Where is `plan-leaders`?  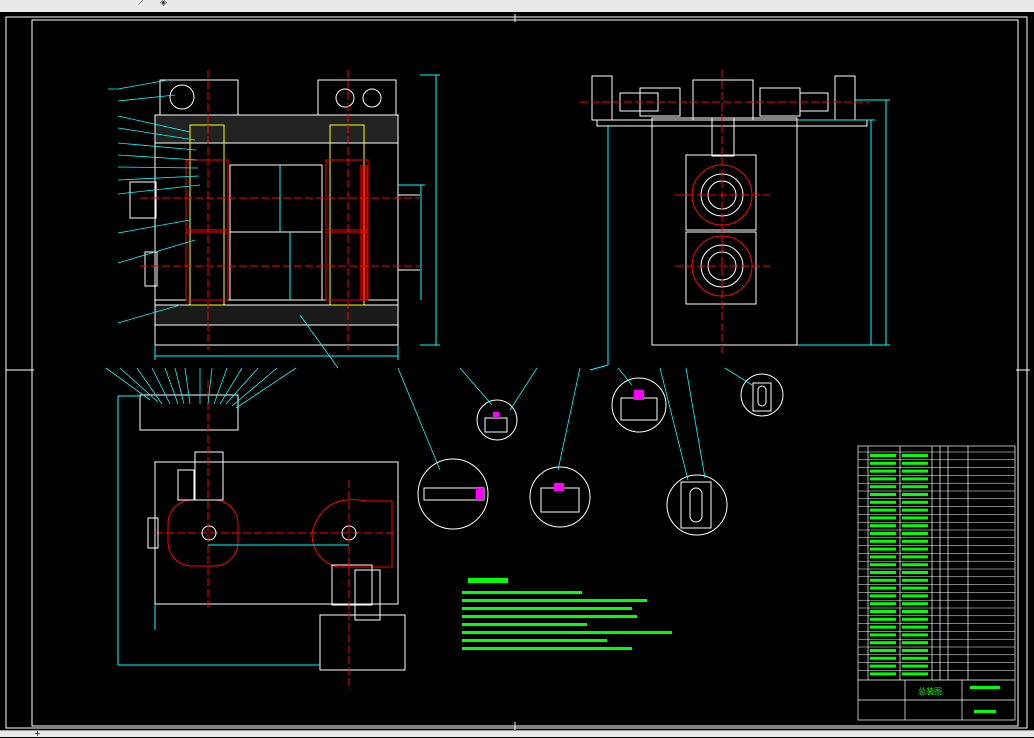
plan-leaders is located at coordinates (201, 388).